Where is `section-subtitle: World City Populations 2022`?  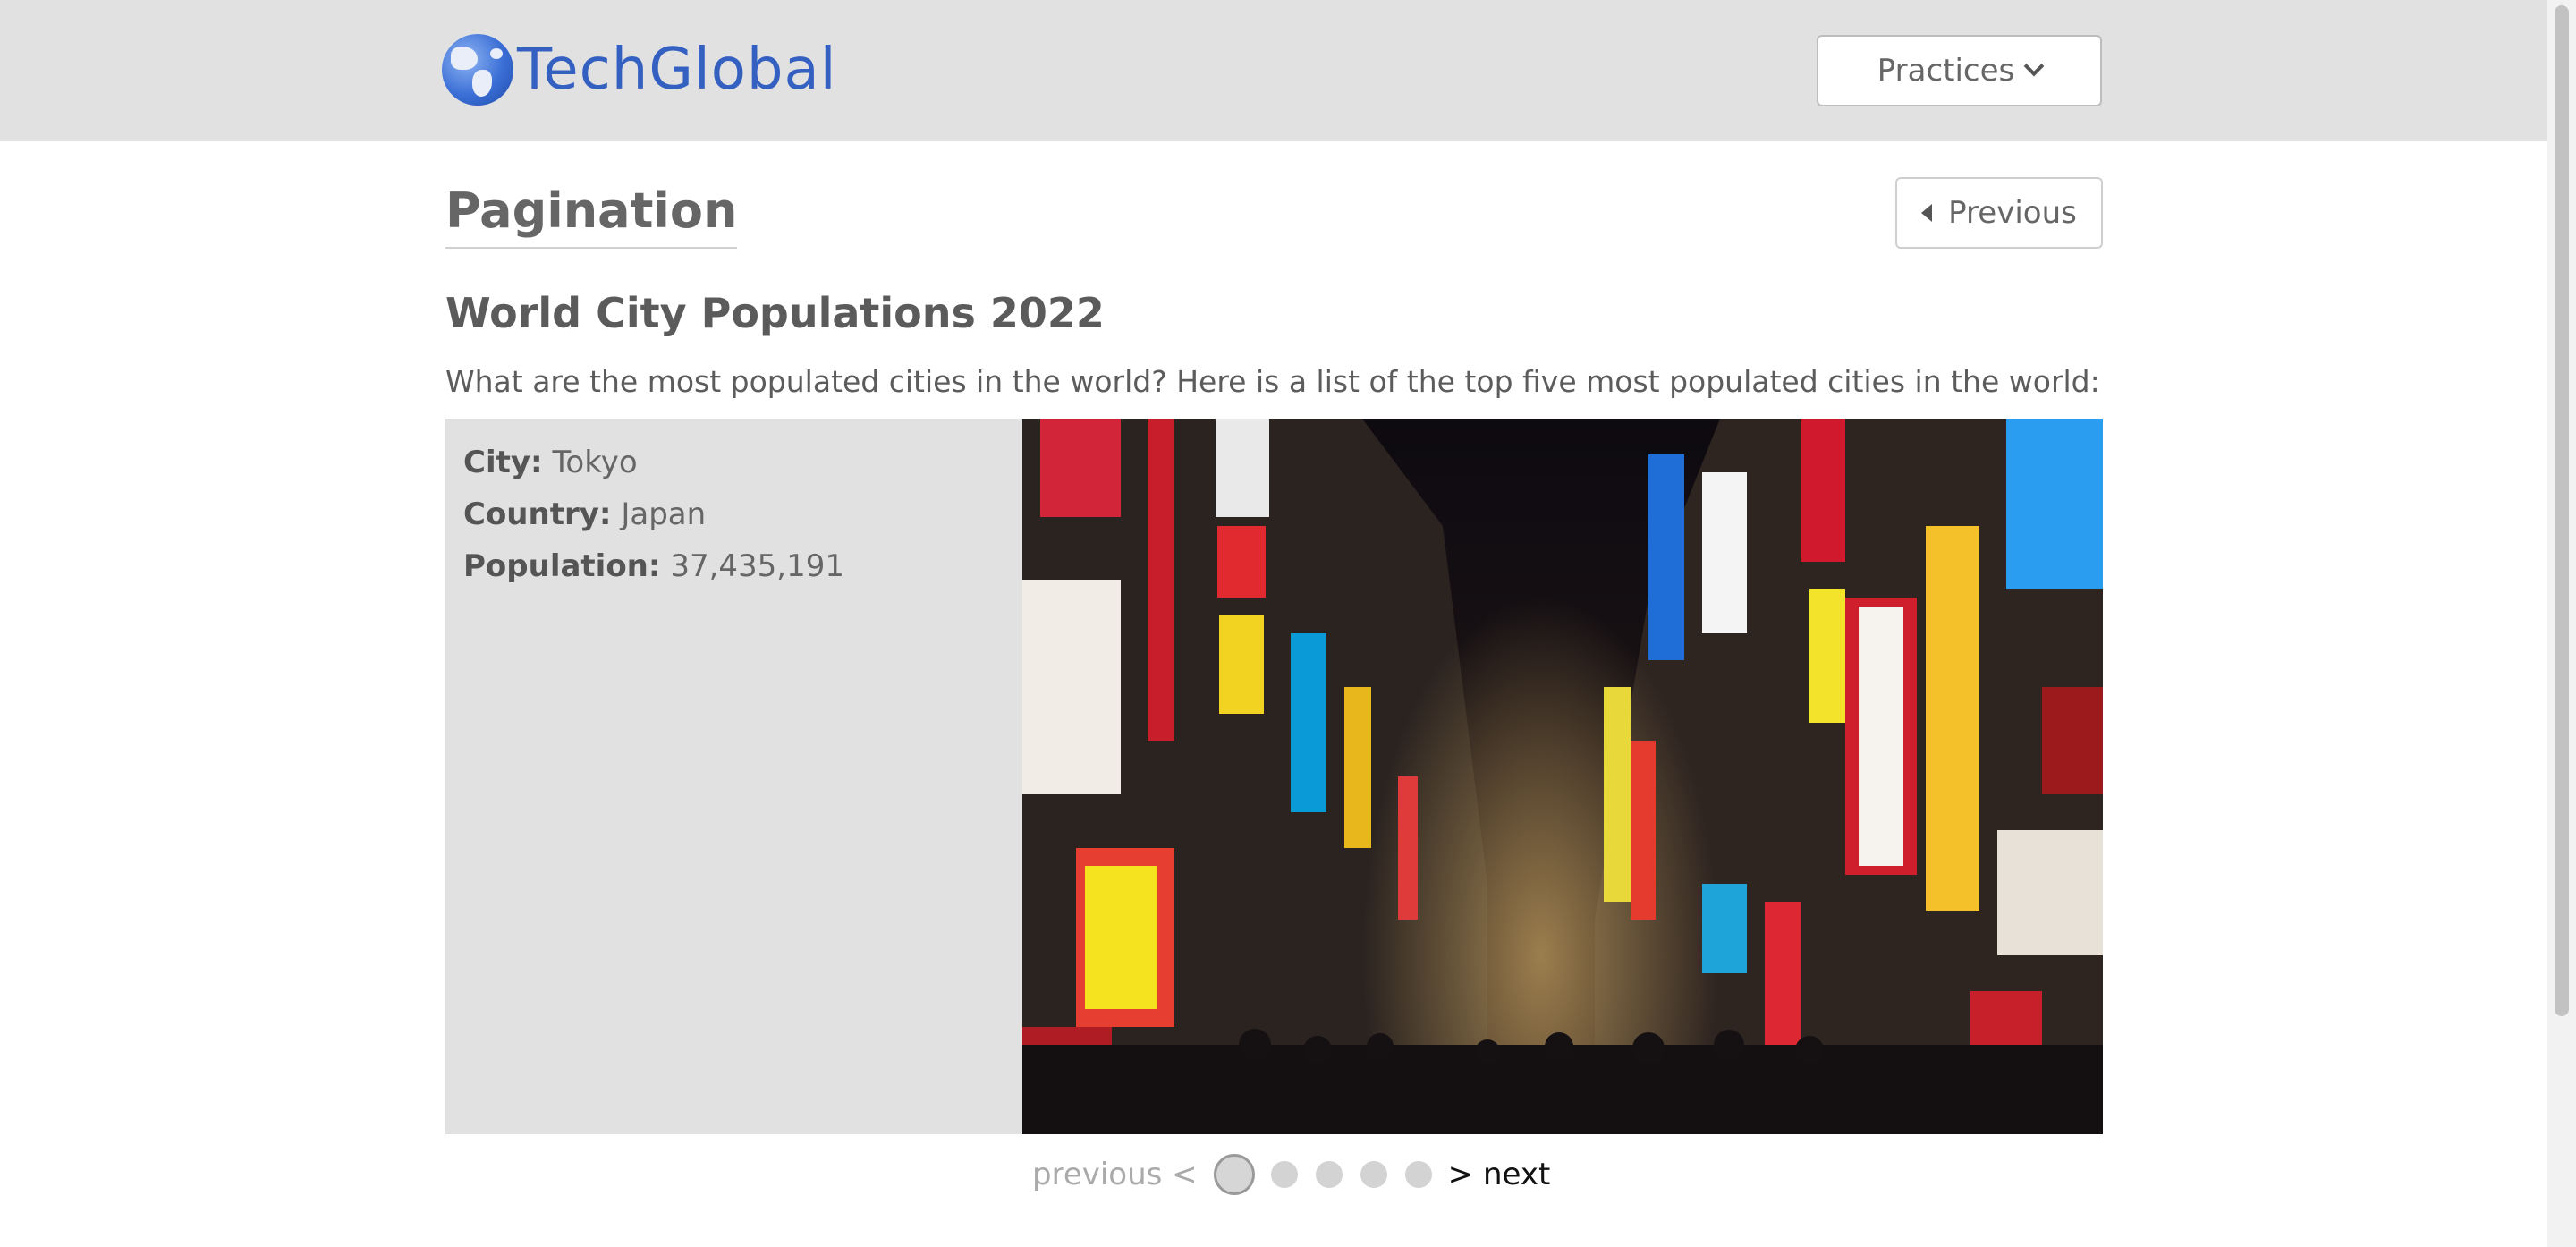 section-subtitle: World City Populations 2022 is located at coordinates (775, 313).